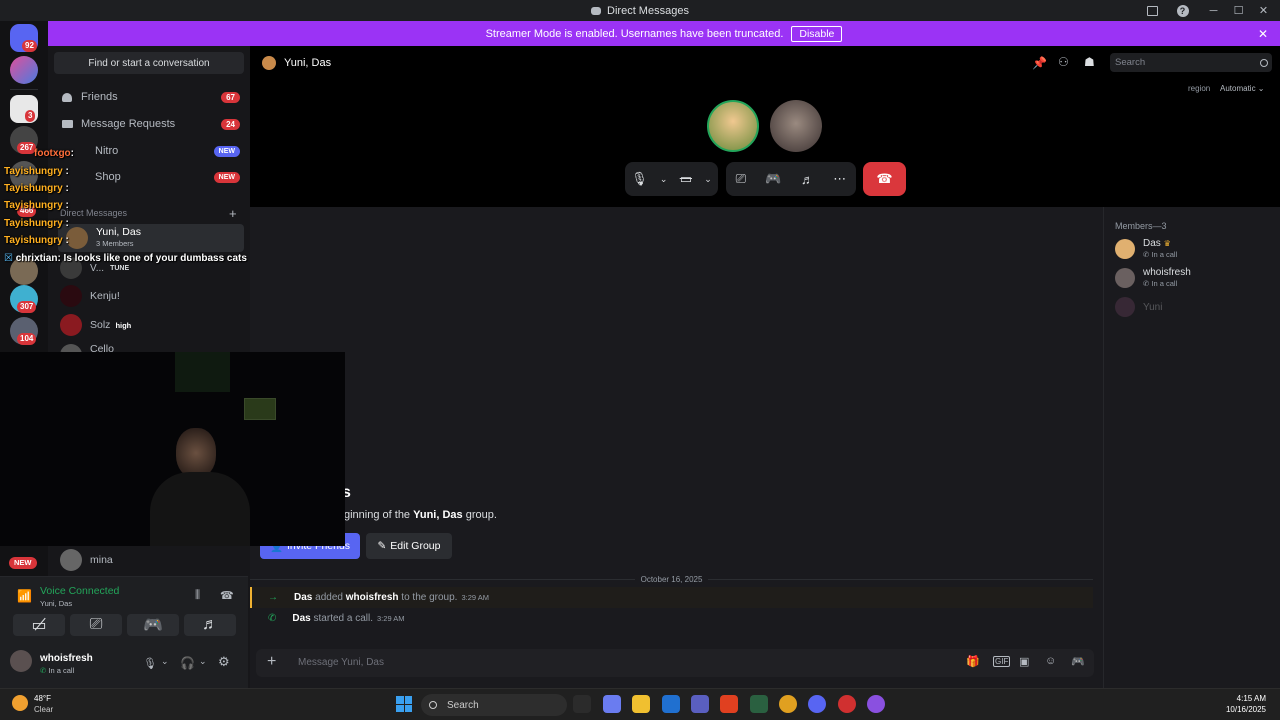 The width and height of the screenshot is (1280, 720). Describe the element at coordinates (273, 597) in the screenshot. I see `arrow-right-icon: →` at that location.